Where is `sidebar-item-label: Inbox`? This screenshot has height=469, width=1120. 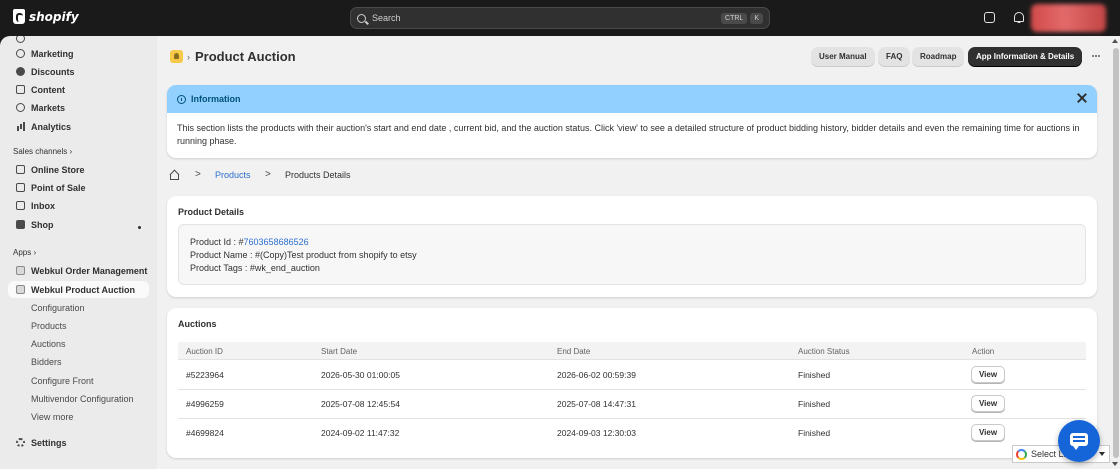 sidebar-item-label: Inbox is located at coordinates (43, 205).